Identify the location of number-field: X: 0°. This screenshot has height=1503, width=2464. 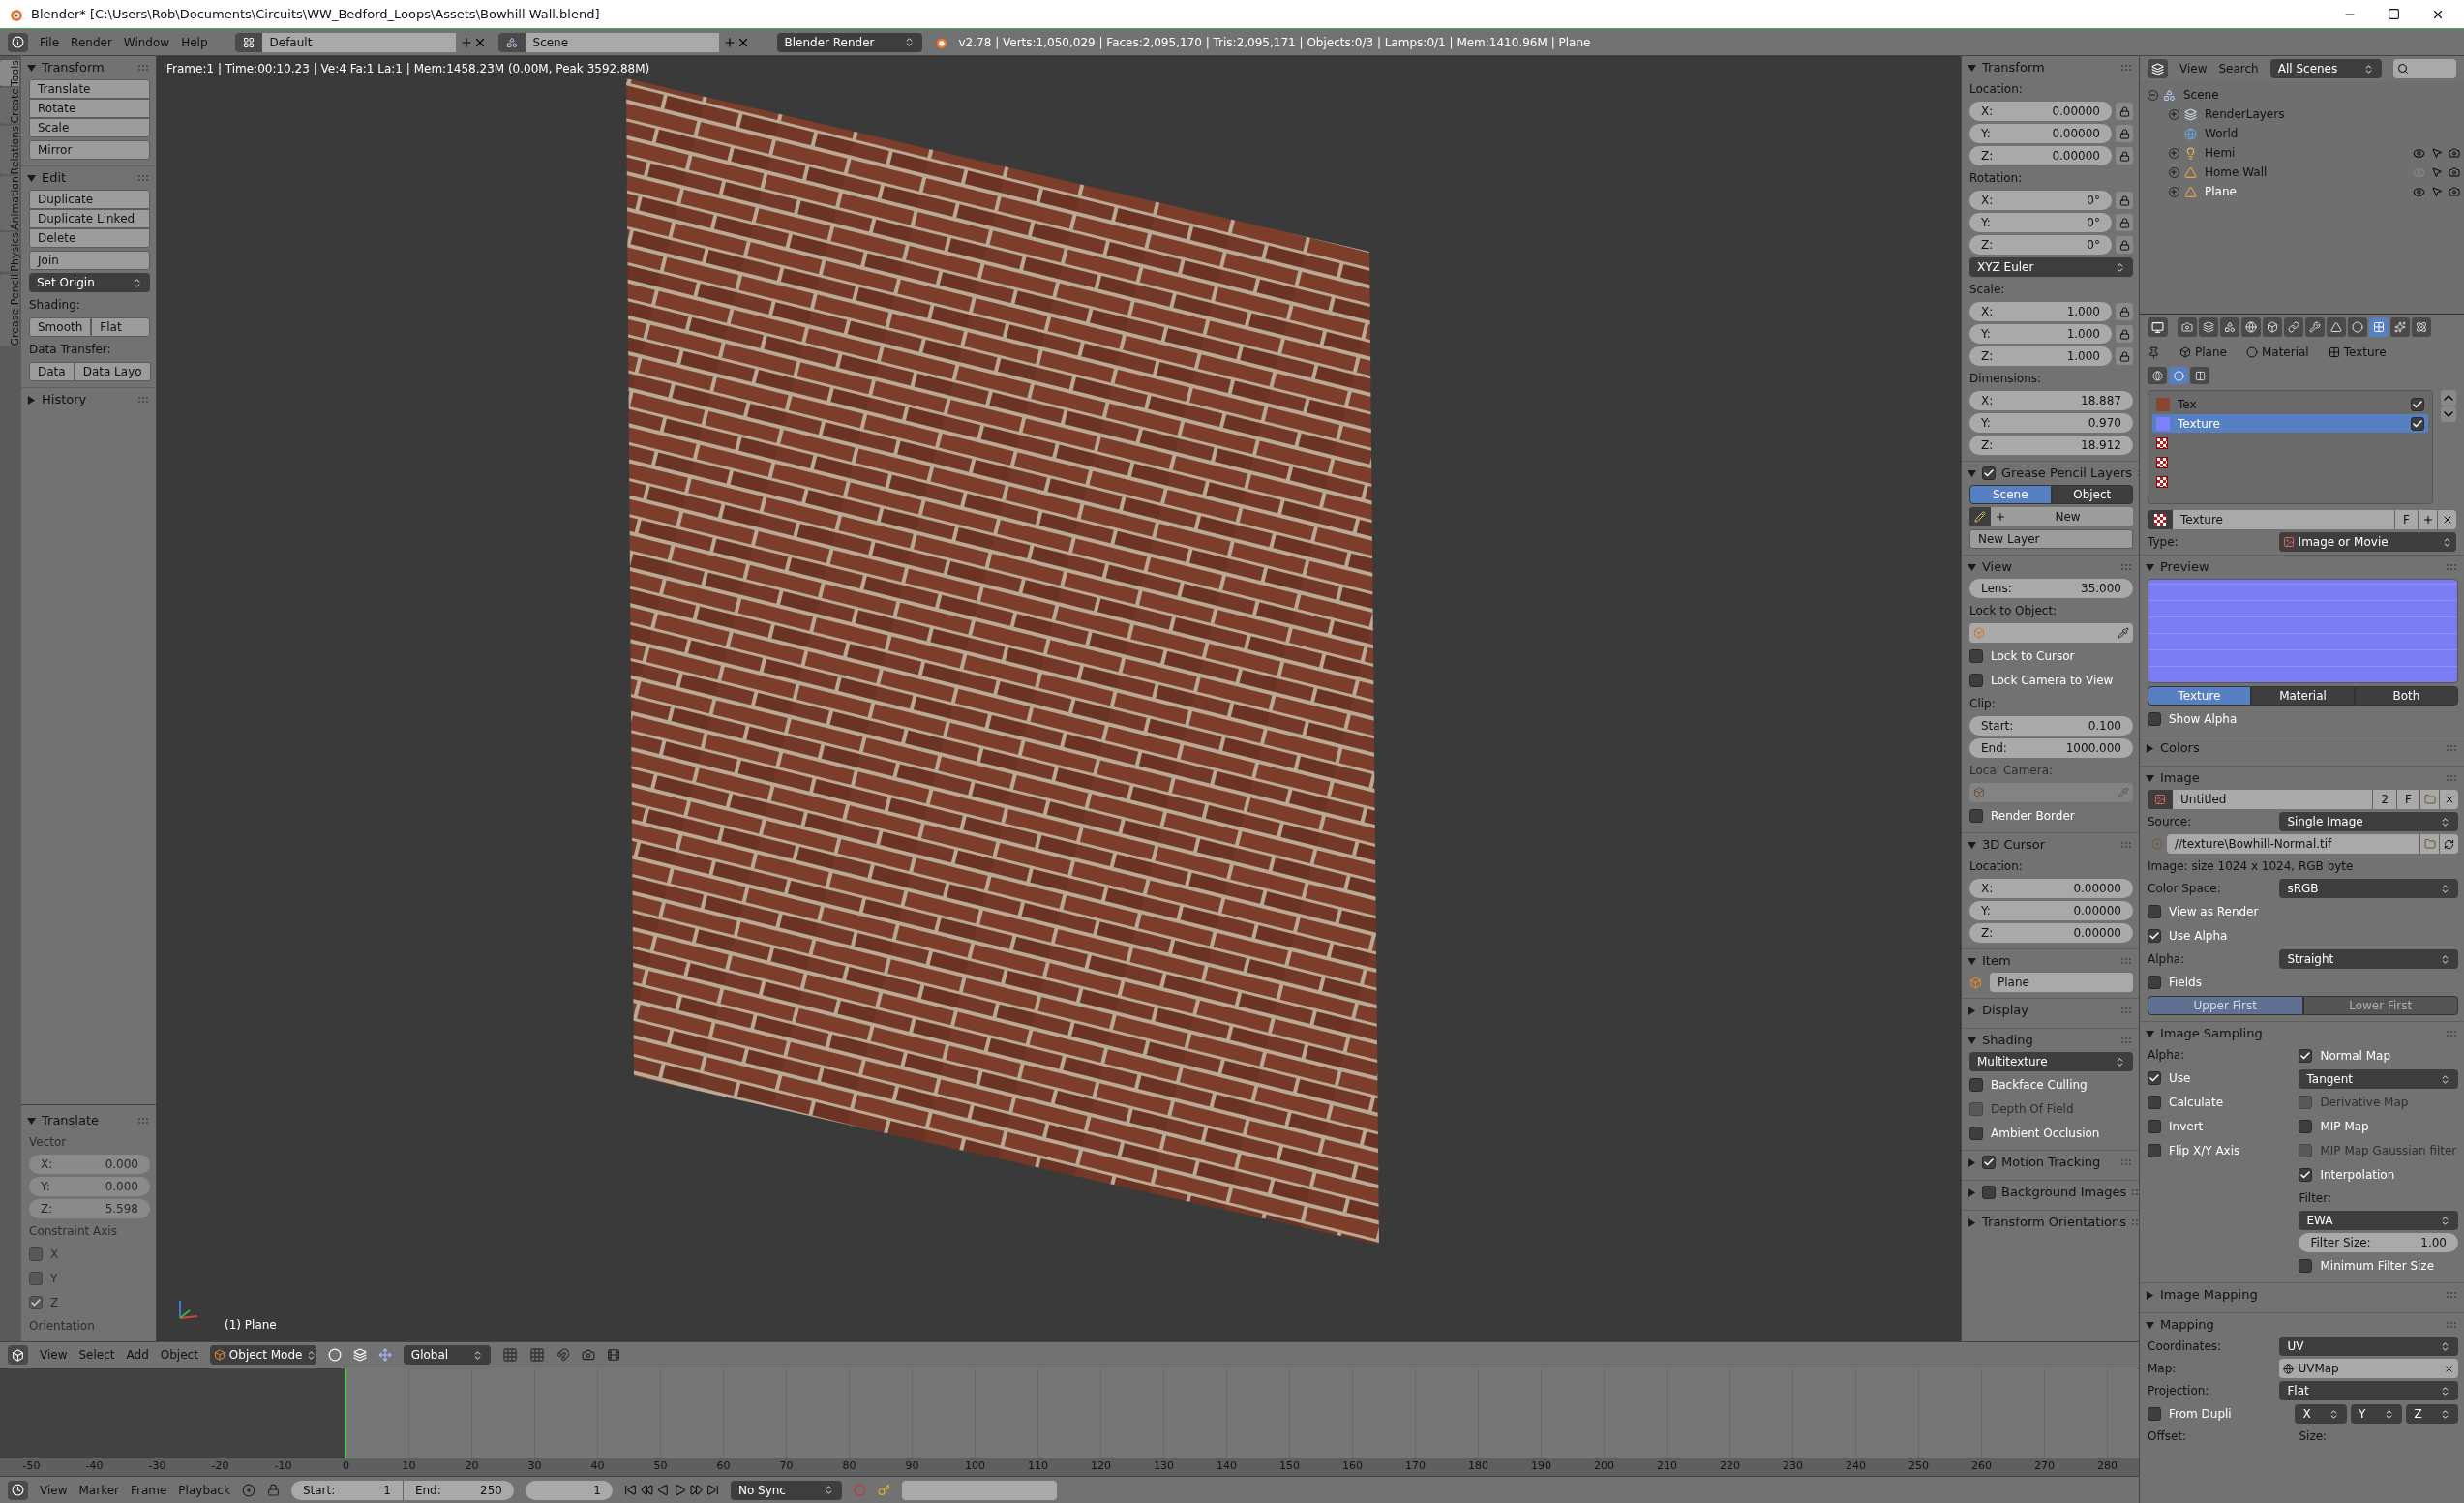
(2040, 200).